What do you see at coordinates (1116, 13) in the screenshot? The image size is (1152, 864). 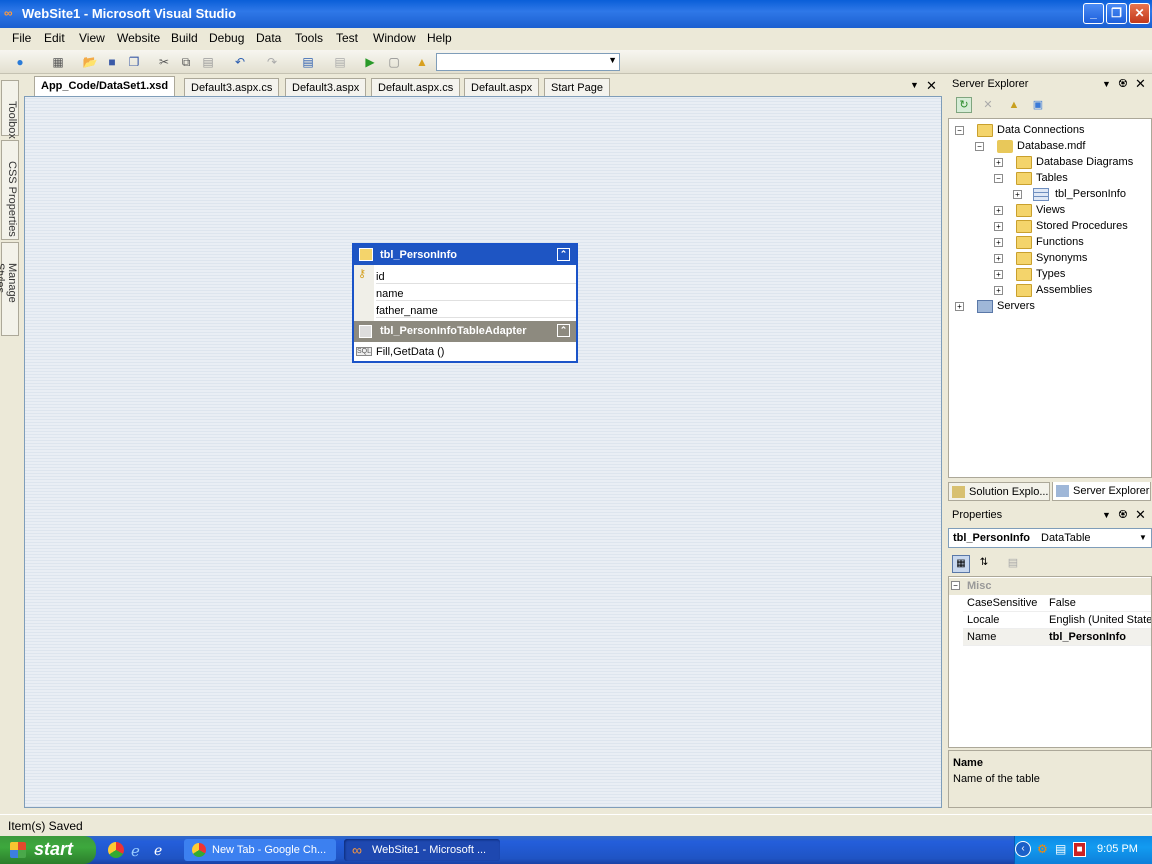 I see `restore-button: ❐` at bounding box center [1116, 13].